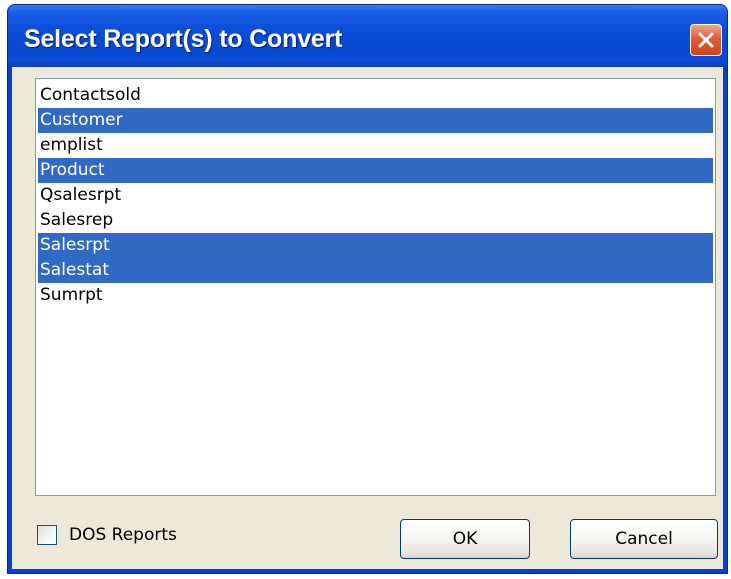 The image size is (731, 579). I want to click on report-list-item: Salestat, so click(375, 270).